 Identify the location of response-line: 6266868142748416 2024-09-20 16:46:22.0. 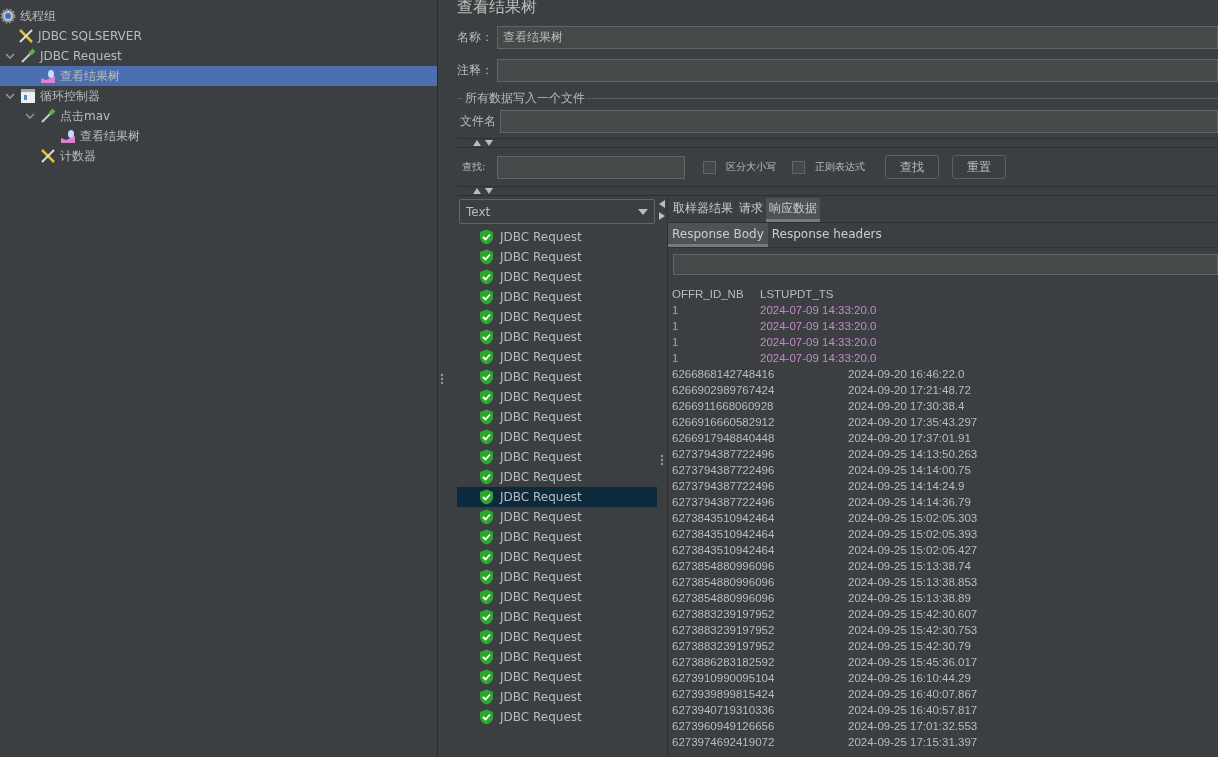
(819, 374).